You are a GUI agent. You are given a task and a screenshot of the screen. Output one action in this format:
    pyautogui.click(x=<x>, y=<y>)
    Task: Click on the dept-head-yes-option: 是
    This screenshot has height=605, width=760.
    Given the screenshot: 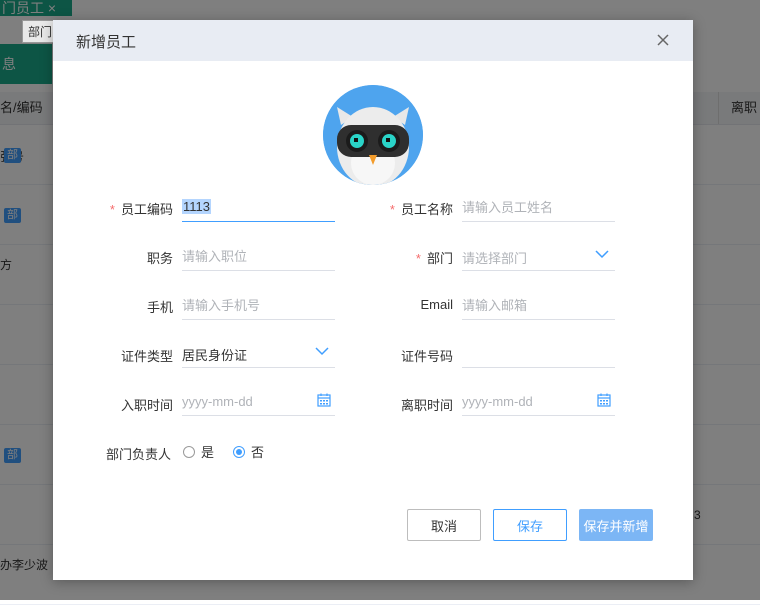 What is the action you would take?
    pyautogui.click(x=198, y=451)
    